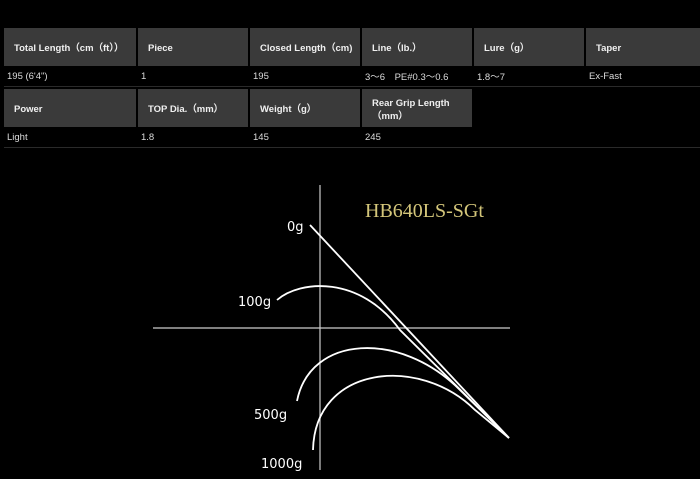 The height and width of the screenshot is (479, 700). Describe the element at coordinates (411, 412) in the screenshot. I see `curve-1000g` at that location.